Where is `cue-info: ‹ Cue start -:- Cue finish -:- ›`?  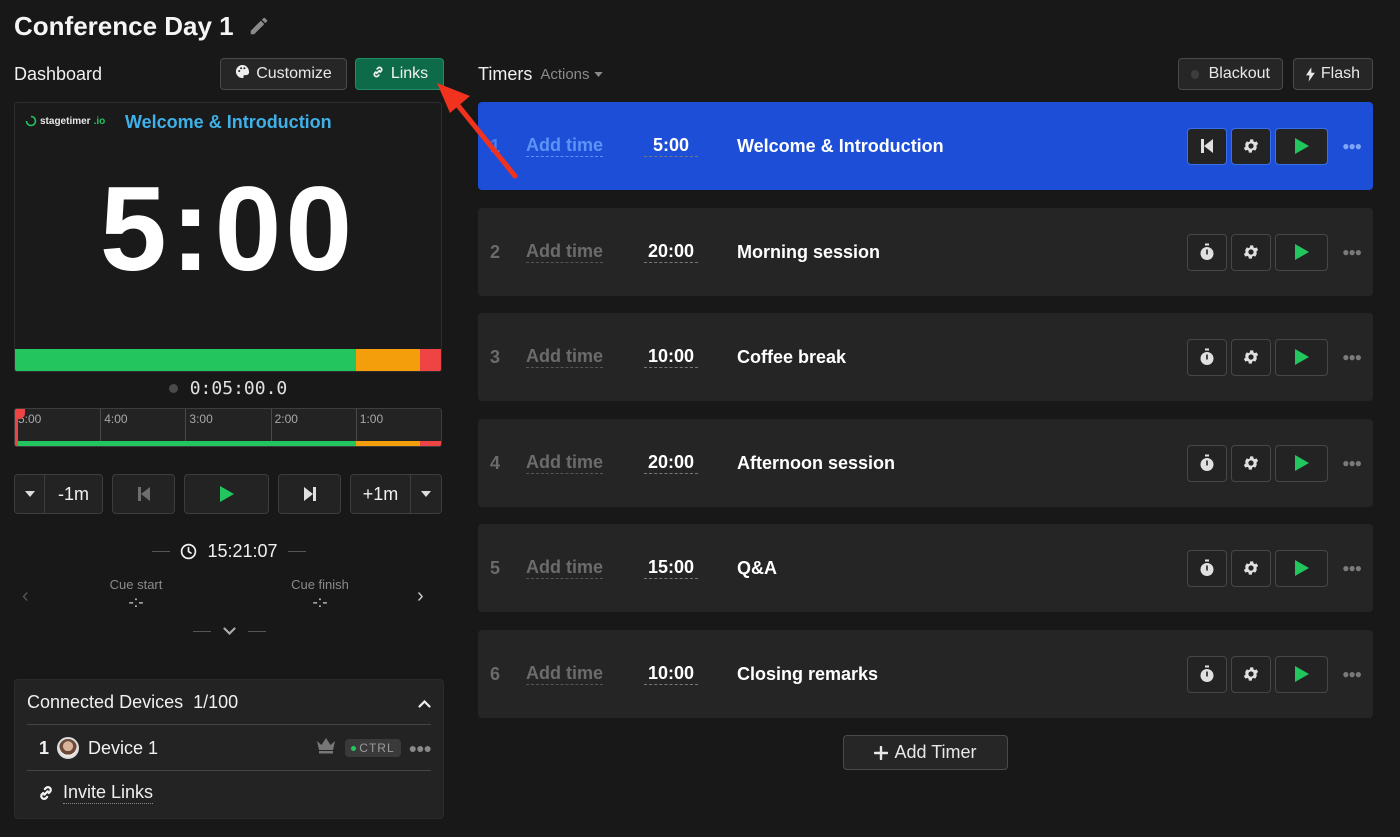
cue-info: ‹ Cue start -:- Cue finish -:- › is located at coordinates (229, 597).